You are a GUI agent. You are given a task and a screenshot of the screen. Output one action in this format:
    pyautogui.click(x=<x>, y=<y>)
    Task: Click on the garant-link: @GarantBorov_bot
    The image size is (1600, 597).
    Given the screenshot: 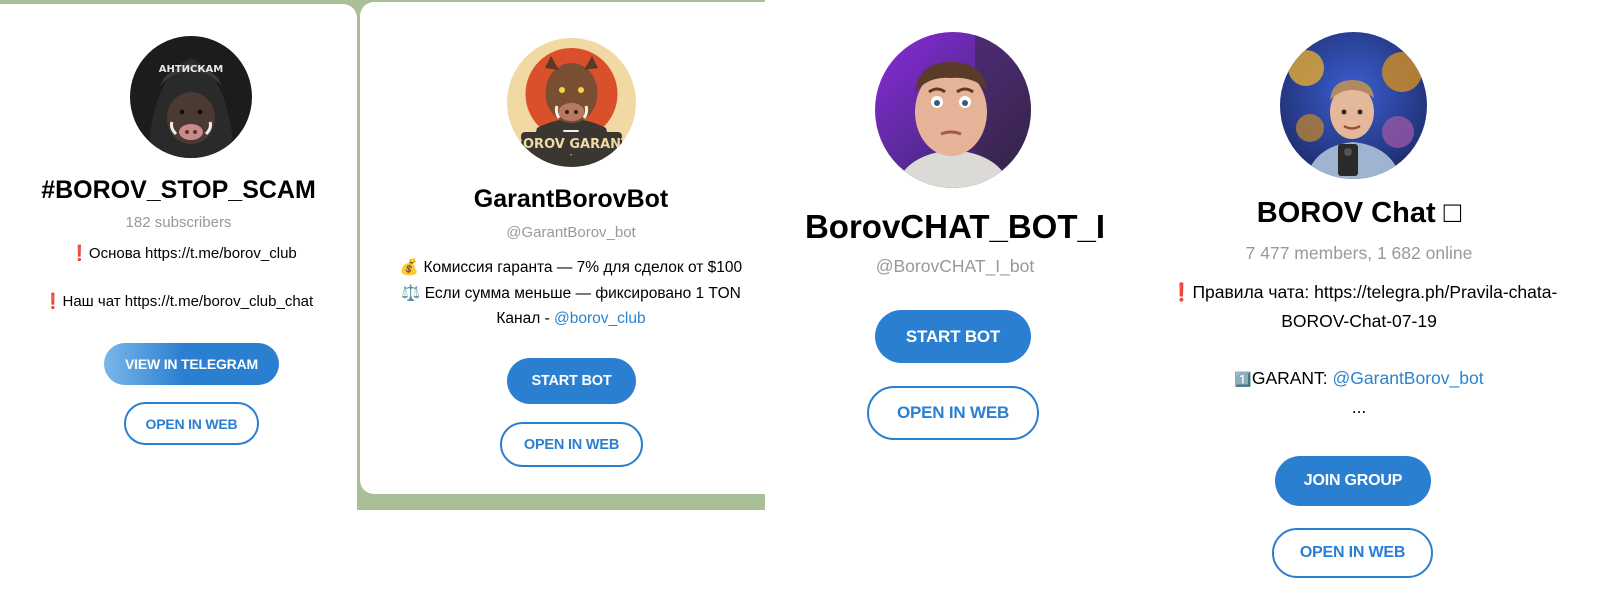 What is the action you would take?
    pyautogui.click(x=1408, y=378)
    